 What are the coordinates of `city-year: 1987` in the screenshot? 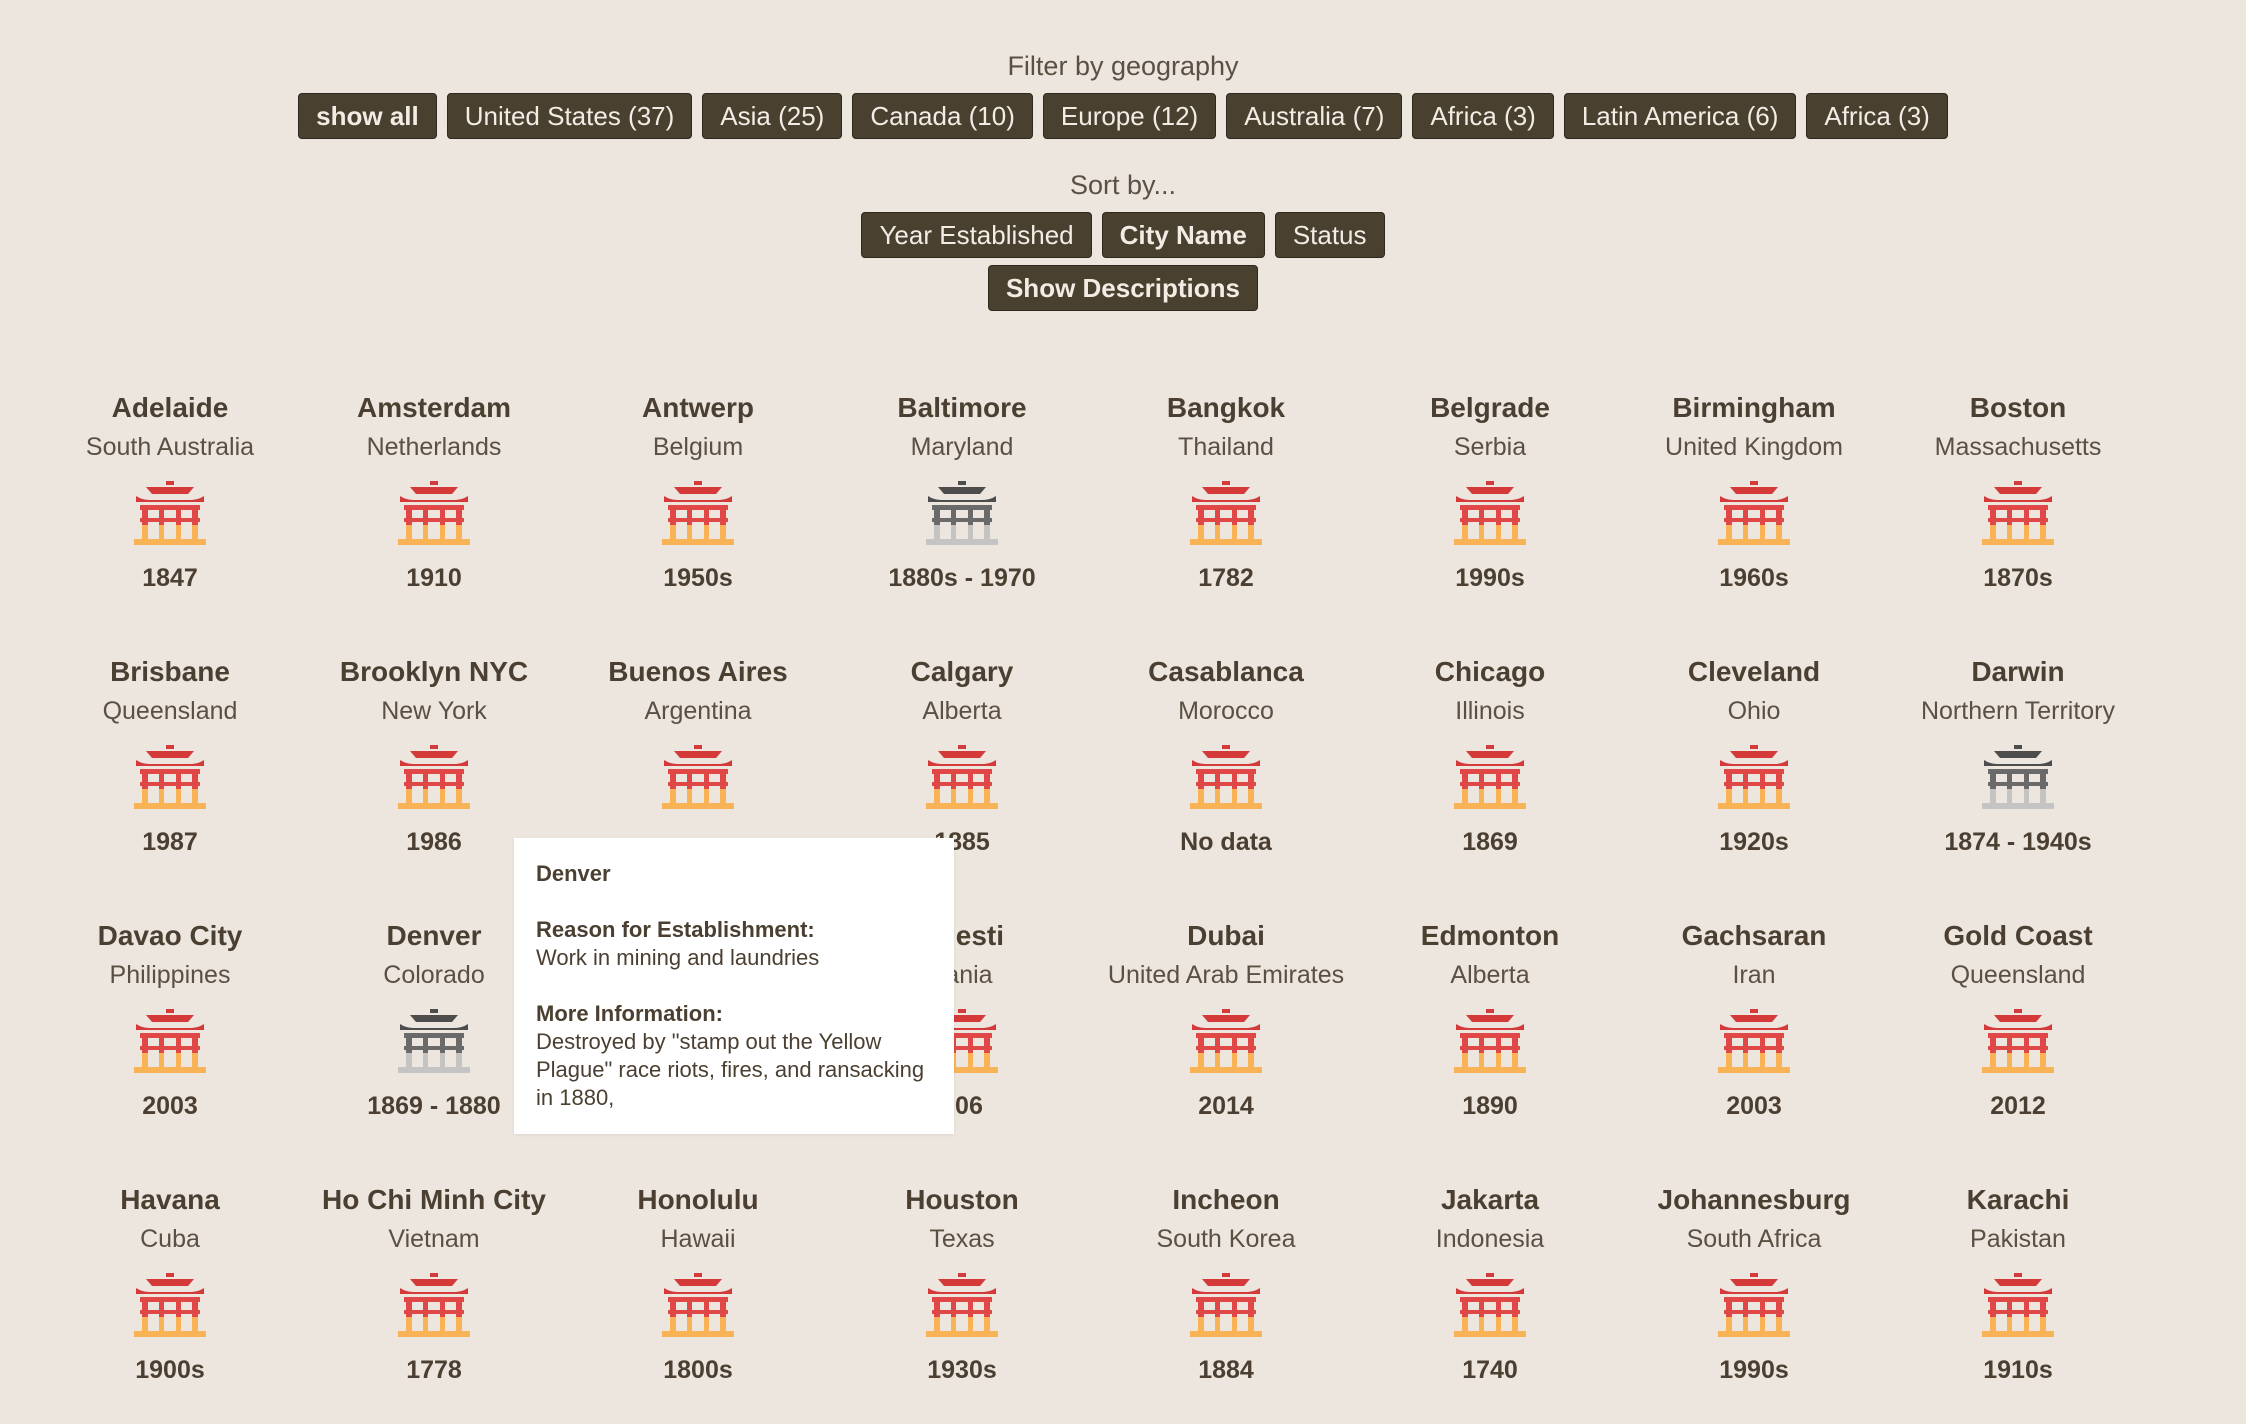 It's located at (170, 842).